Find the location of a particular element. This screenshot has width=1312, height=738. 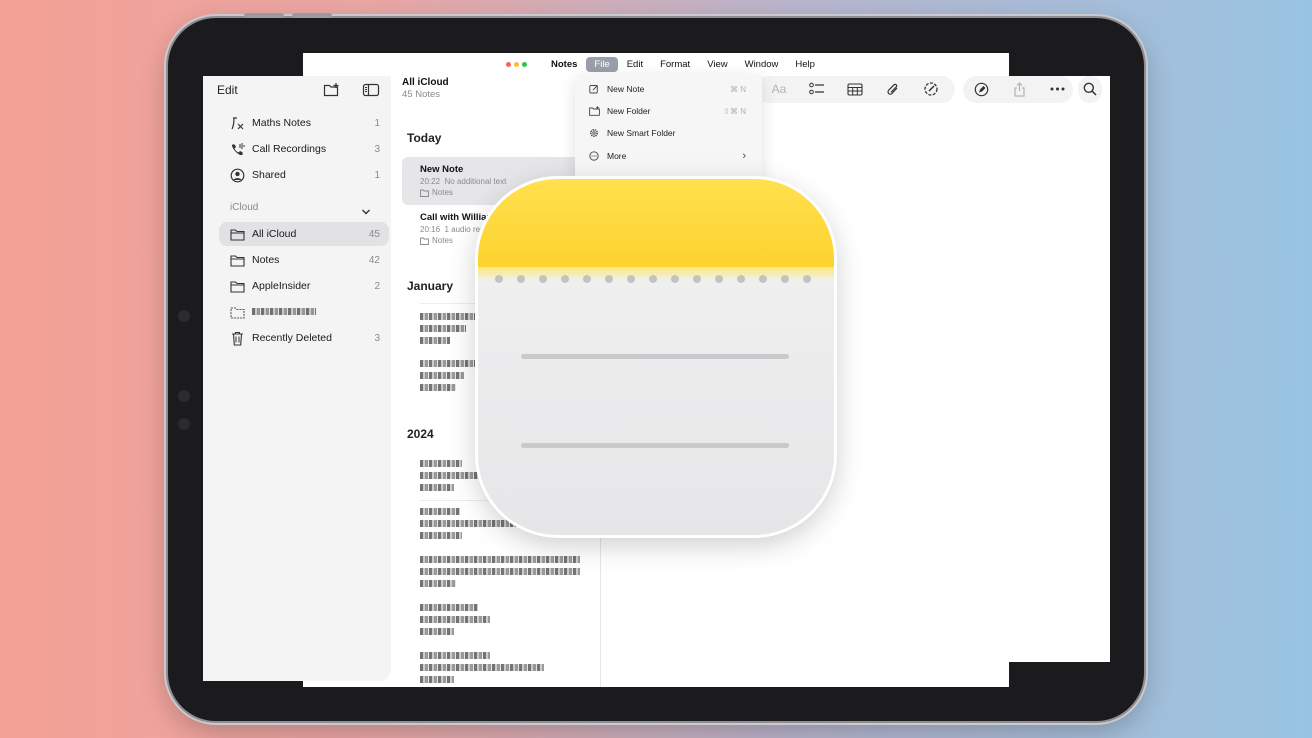

ellipsis-circle-icon is located at coordinates (595, 156).